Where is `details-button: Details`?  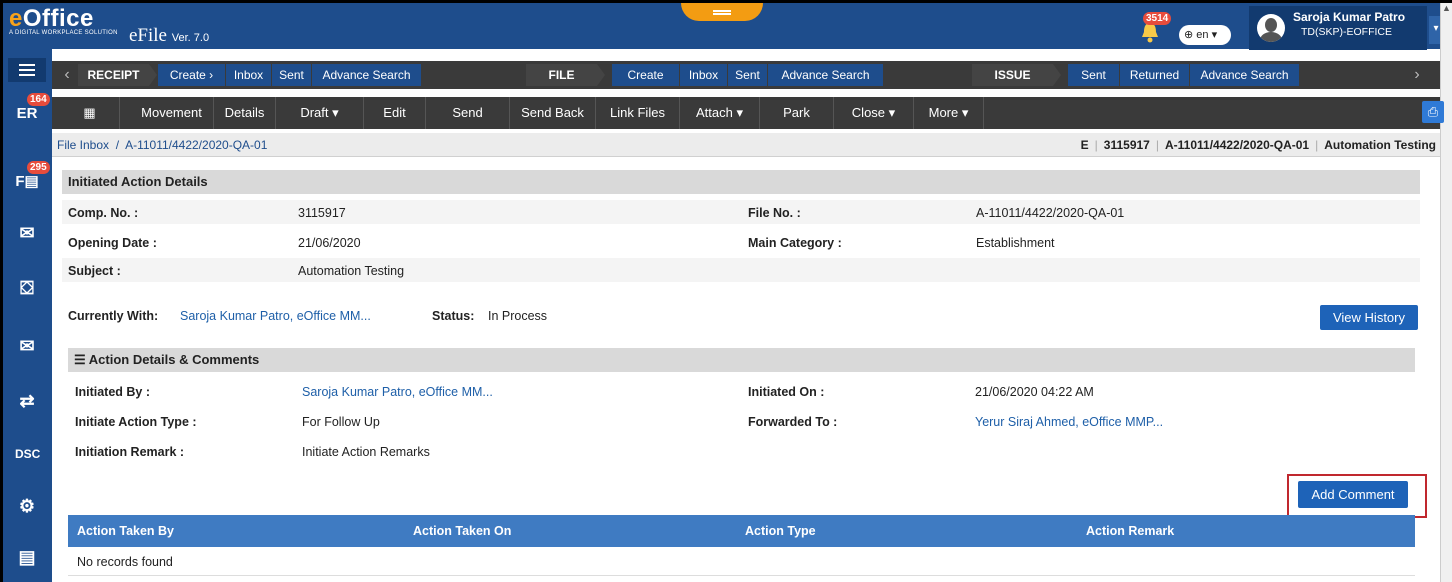 details-button: Details is located at coordinates (245, 113).